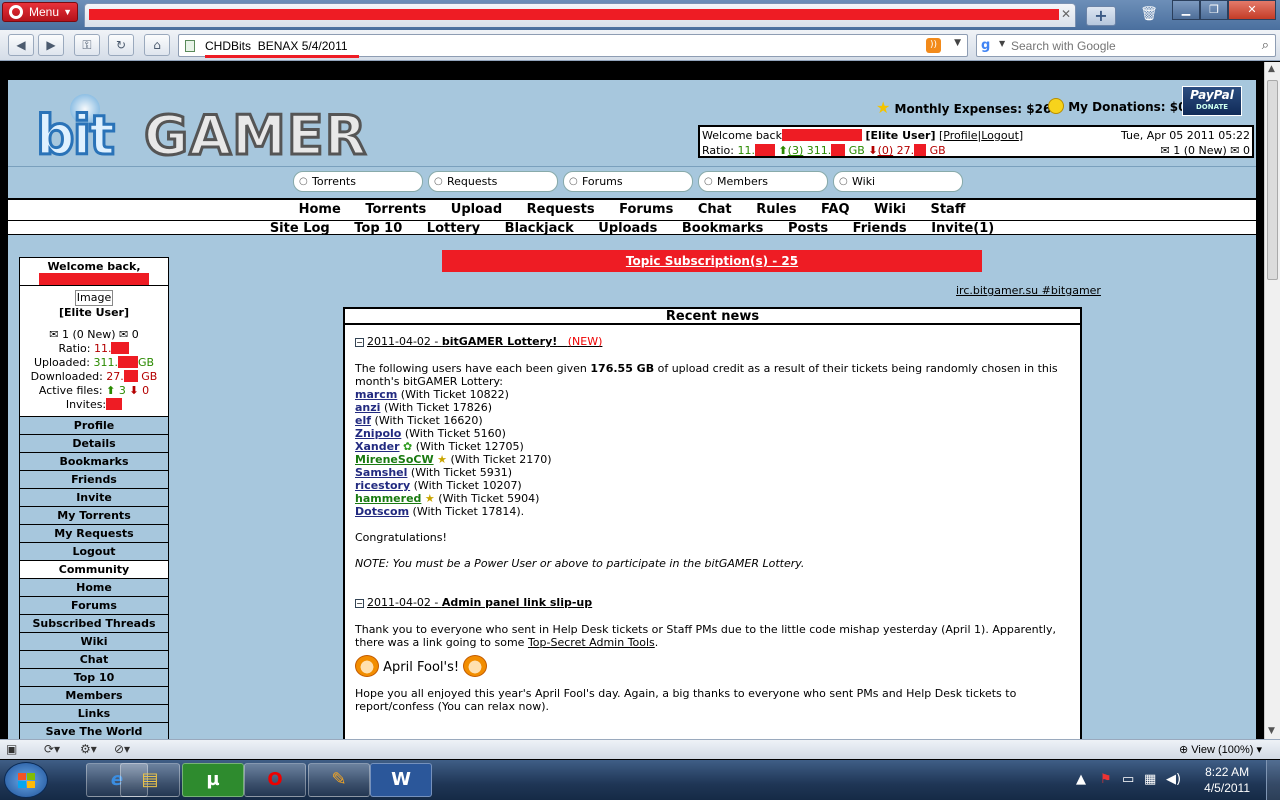 This screenshot has height=800, width=1280. I want to click on nav-site-log: Site Log, so click(300, 228).